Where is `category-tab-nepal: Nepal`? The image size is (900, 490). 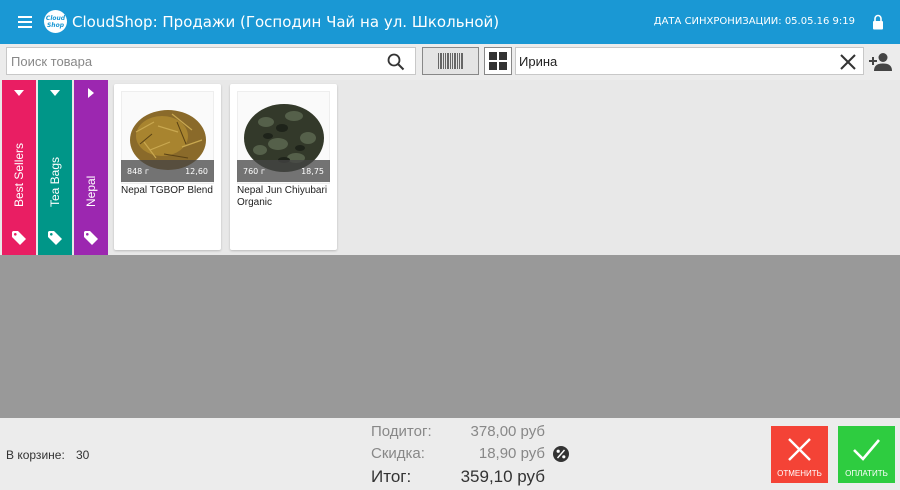 category-tab-nepal: Nepal is located at coordinates (91, 167).